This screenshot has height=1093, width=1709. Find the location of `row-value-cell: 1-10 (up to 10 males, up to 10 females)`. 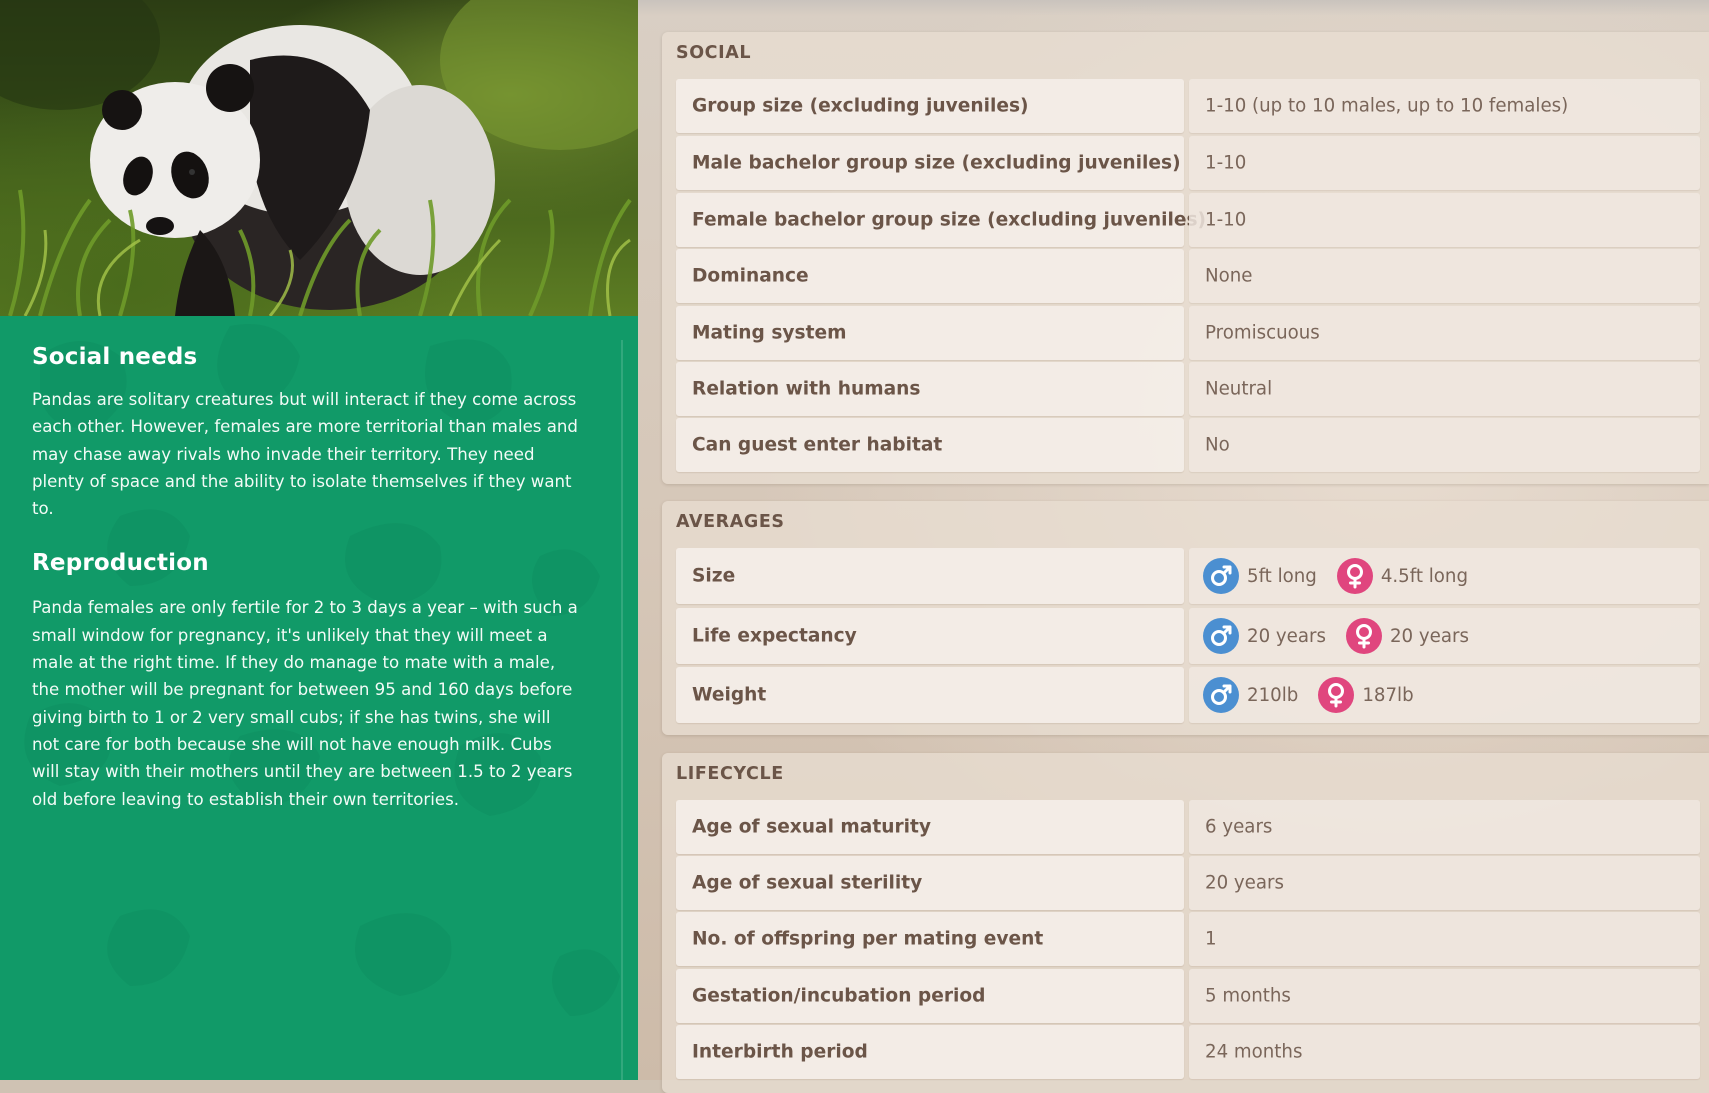

row-value-cell: 1-10 (up to 10 males, up to 10 females) is located at coordinates (1444, 106).